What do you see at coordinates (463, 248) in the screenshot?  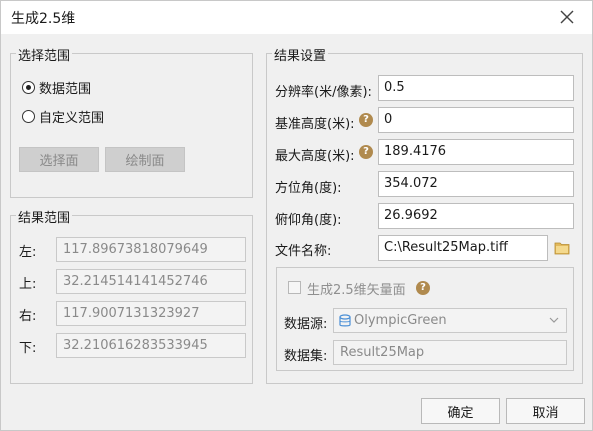 I see `file-name-input: C:\Result25Map.tiff` at bounding box center [463, 248].